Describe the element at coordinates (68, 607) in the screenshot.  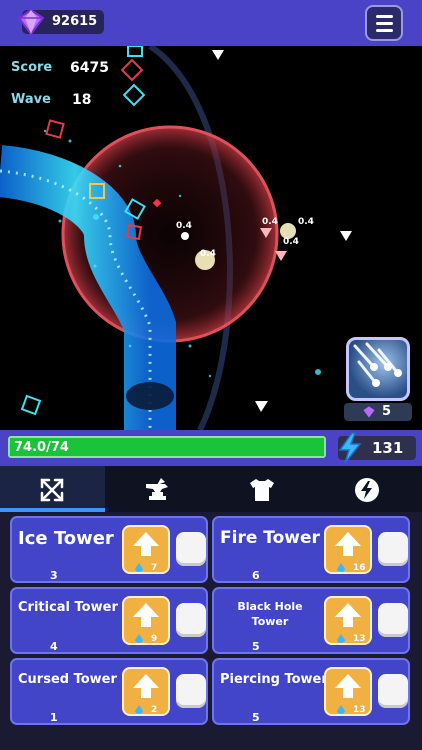
I see `tower-name: Critical Tower` at that location.